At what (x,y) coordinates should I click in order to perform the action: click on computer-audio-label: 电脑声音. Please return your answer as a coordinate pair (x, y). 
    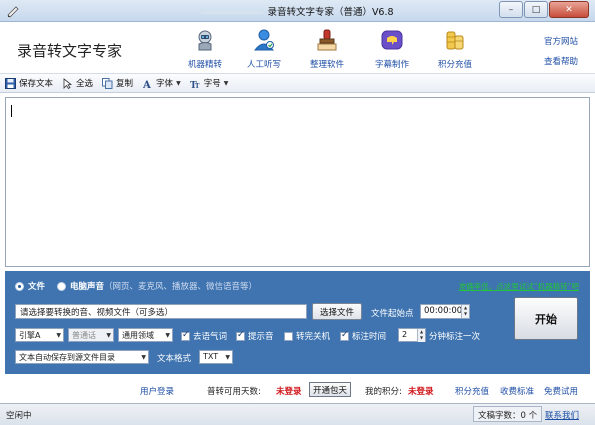
    Looking at the image, I should click on (87, 287).